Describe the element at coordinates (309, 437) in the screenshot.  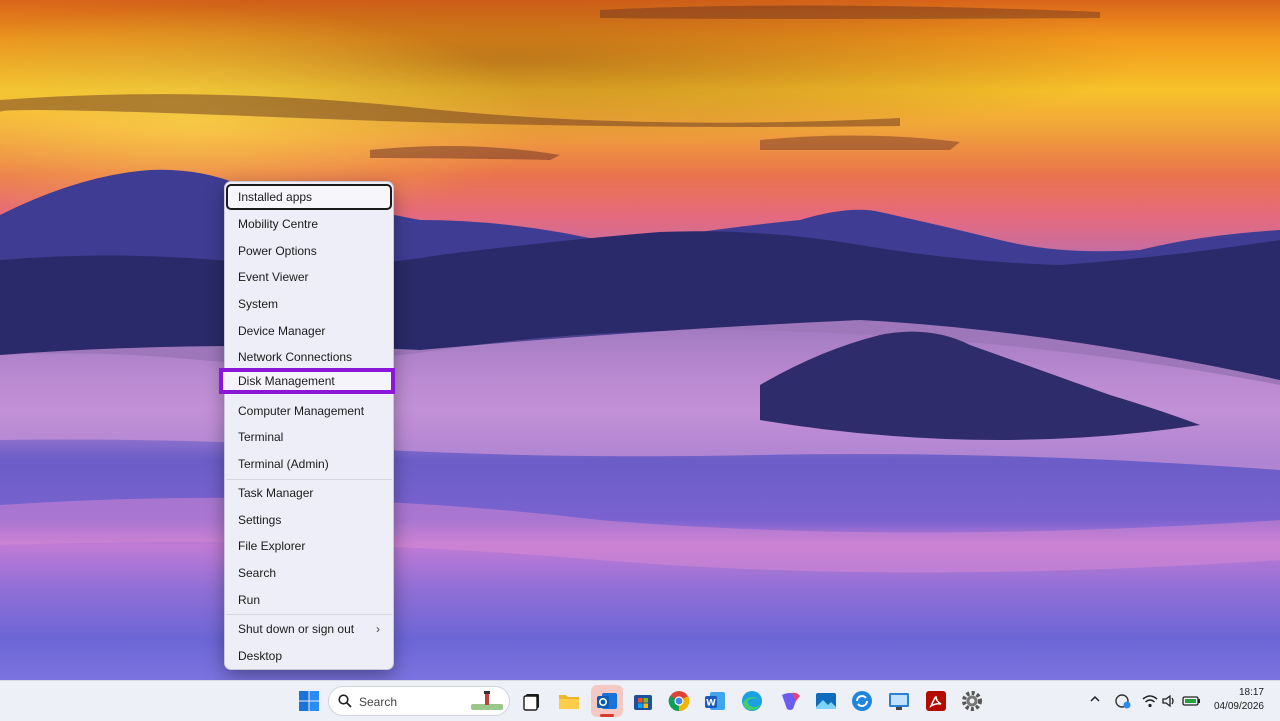
I see `menu-item-terminal: Terminal` at that location.